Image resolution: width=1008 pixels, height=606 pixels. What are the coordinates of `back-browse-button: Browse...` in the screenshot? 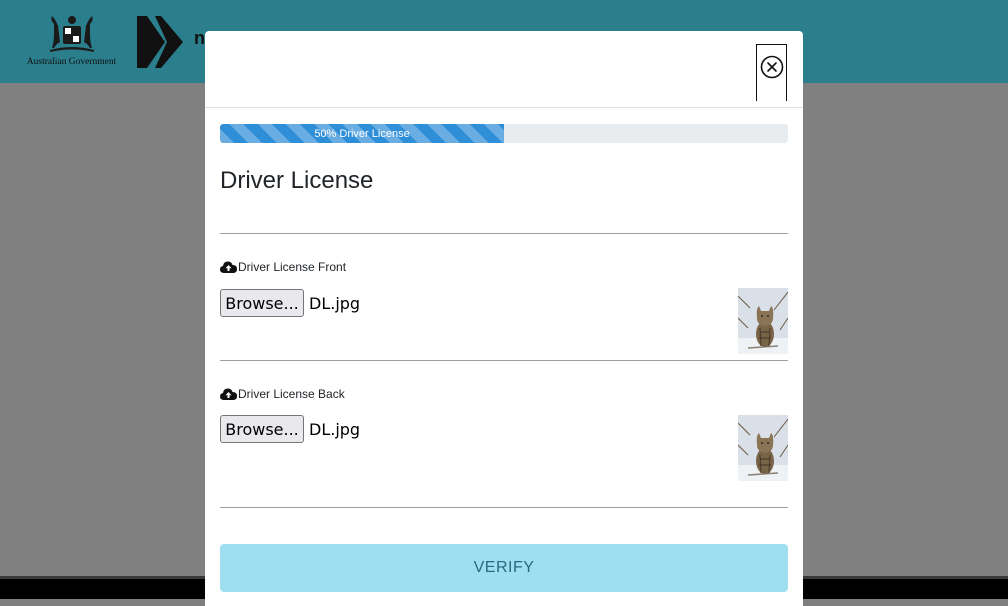 It's located at (262, 429).